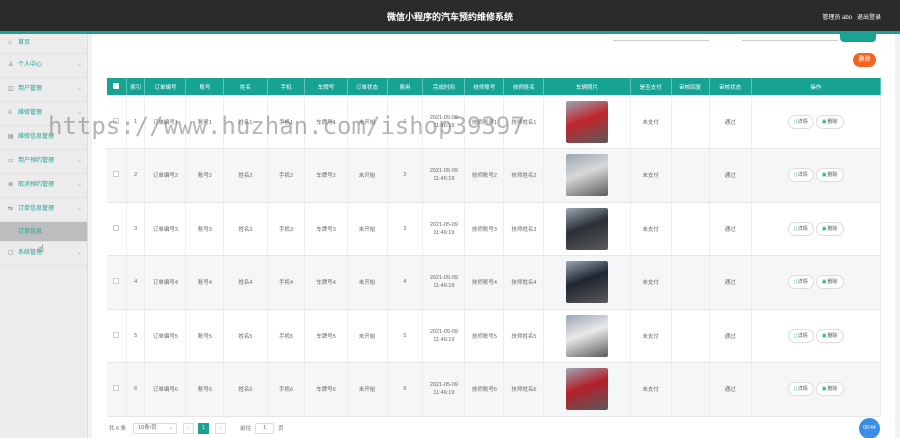 The width and height of the screenshot is (900, 438). Describe the element at coordinates (245, 389) in the screenshot. I see `cell-name: 姓名6` at that location.